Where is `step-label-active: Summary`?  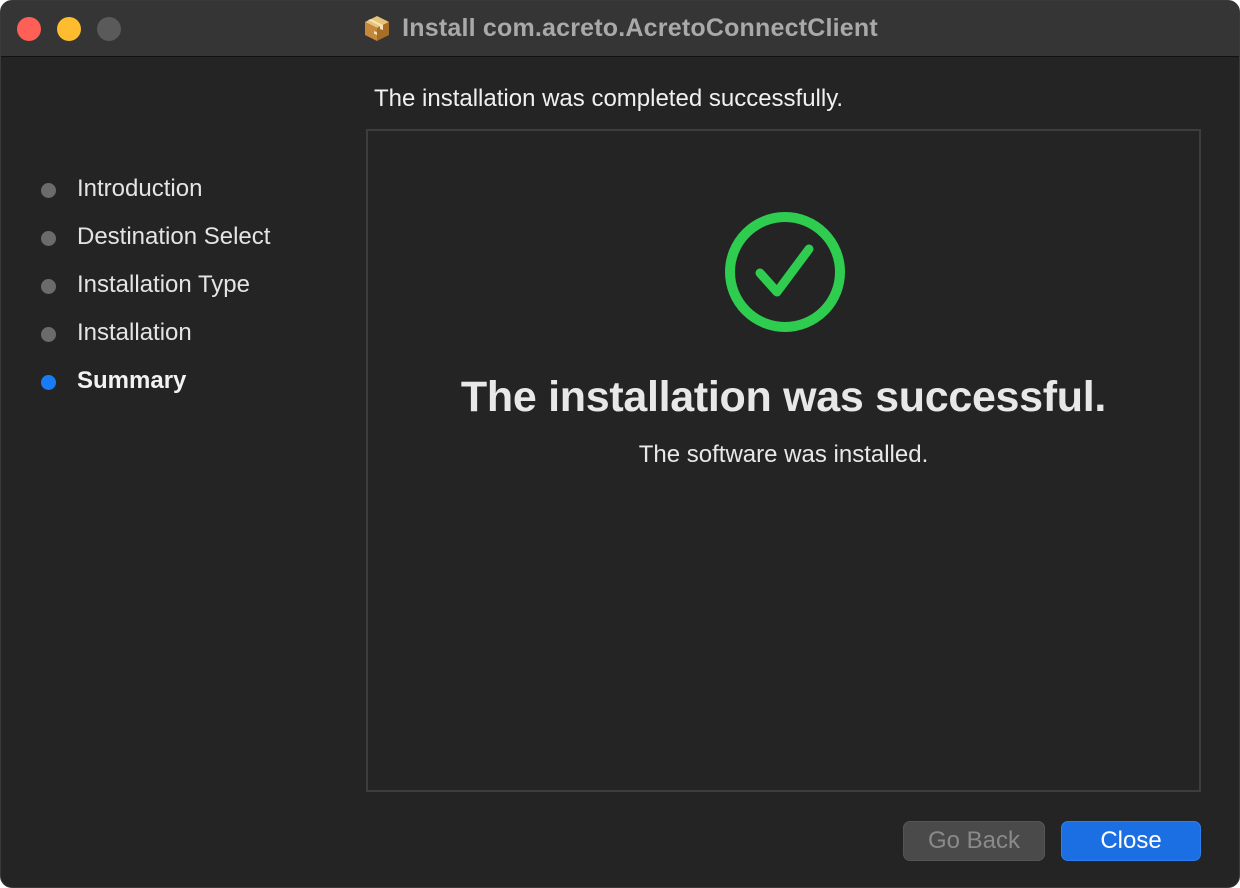 step-label-active: Summary is located at coordinates (132, 380).